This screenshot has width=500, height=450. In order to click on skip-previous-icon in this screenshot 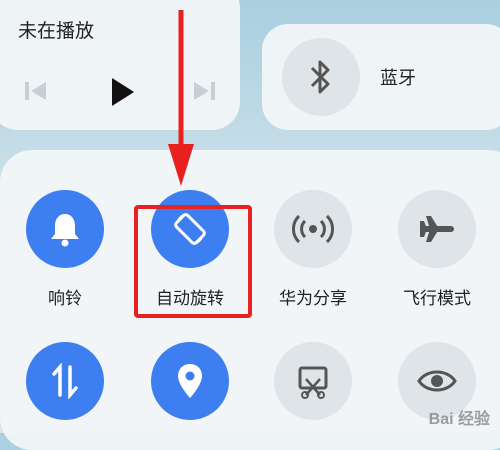, I will do `click(35, 91)`.